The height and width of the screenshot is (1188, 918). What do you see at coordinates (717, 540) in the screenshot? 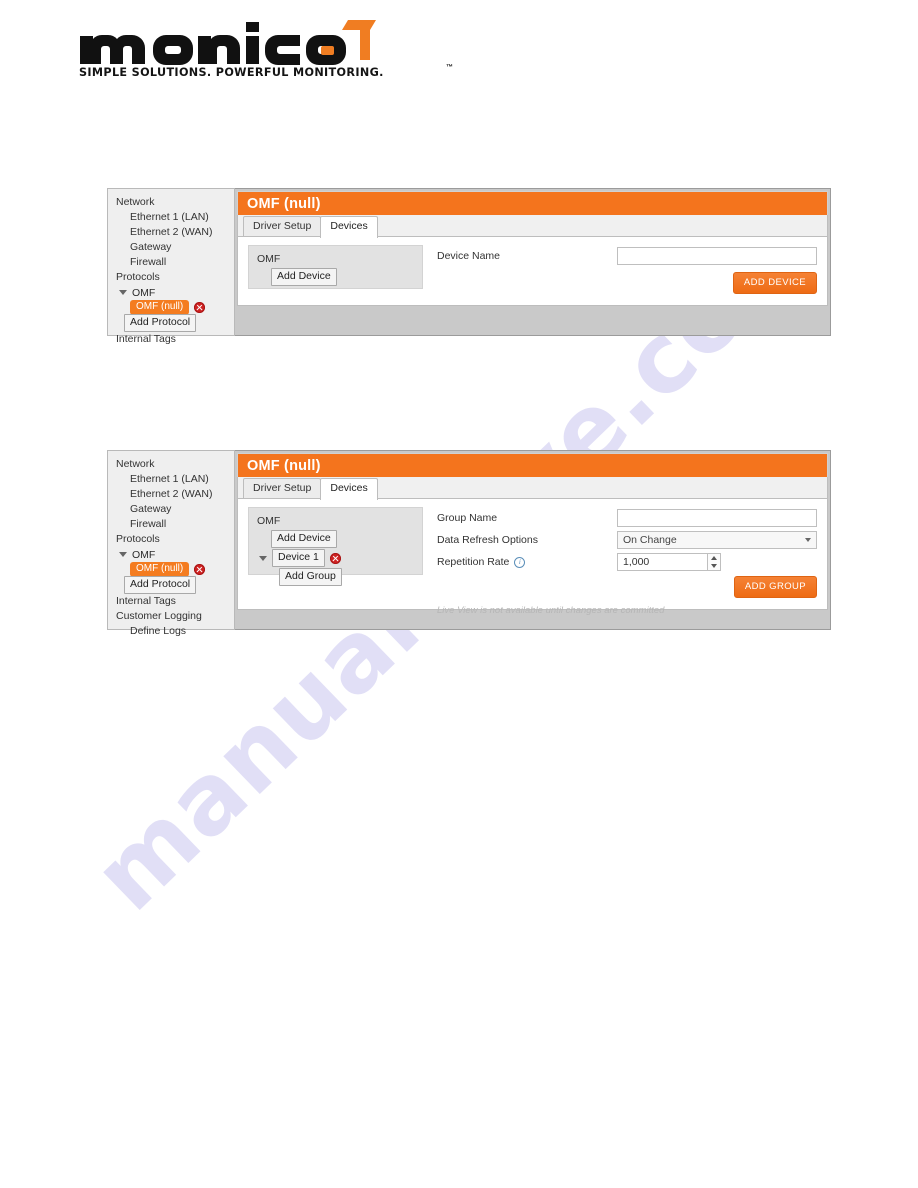
I see `data-refresh-options-select: On Change` at bounding box center [717, 540].